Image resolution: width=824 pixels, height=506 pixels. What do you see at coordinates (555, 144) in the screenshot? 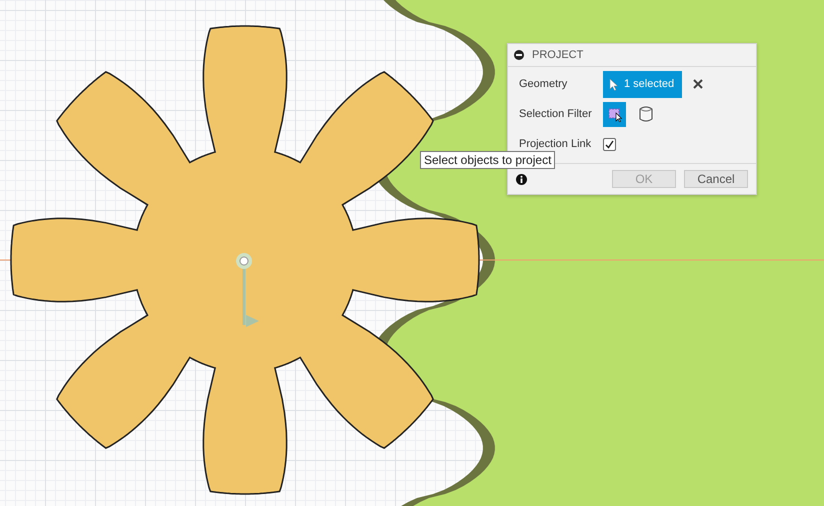
I see `field-label: Projection Link` at bounding box center [555, 144].